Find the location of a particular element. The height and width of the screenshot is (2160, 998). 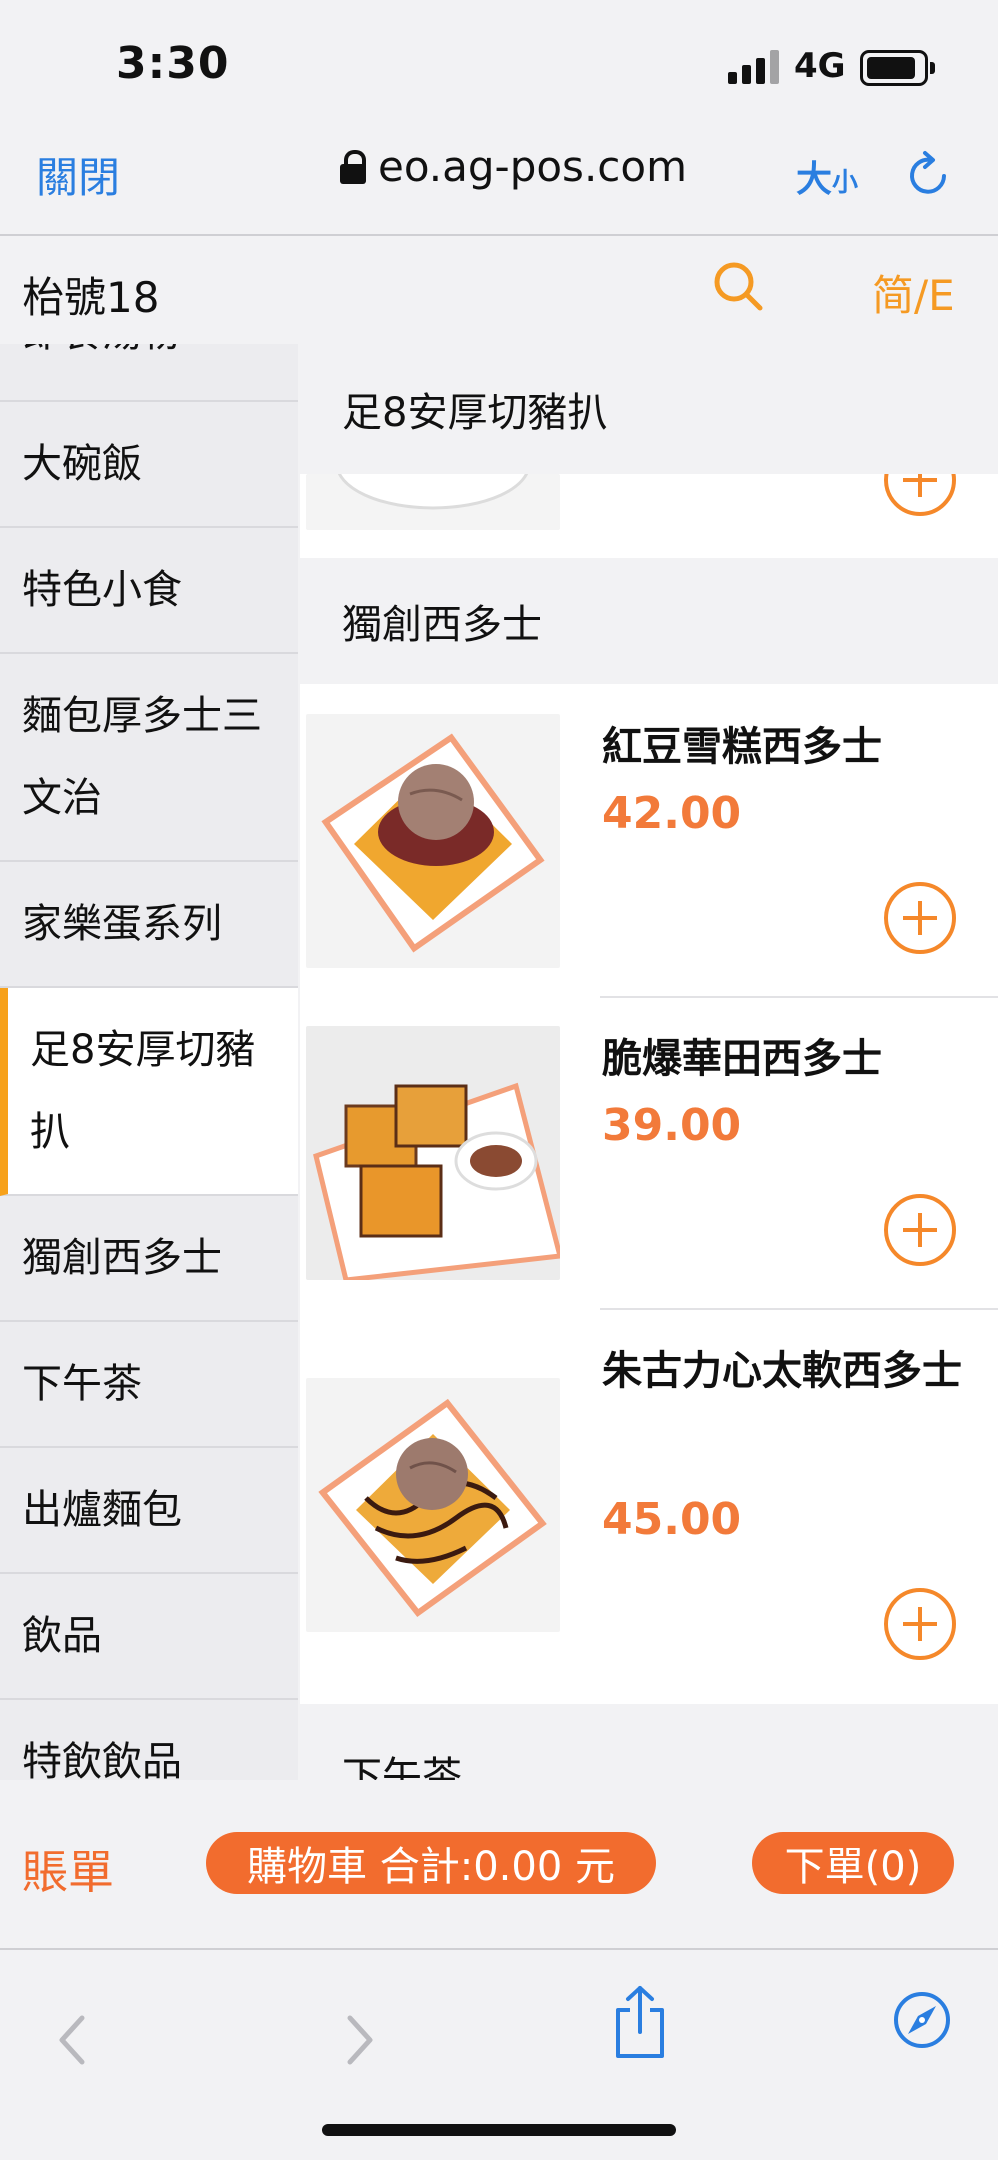

sidebar-item-label: 出爐麵包 is located at coordinates (102, 1510).